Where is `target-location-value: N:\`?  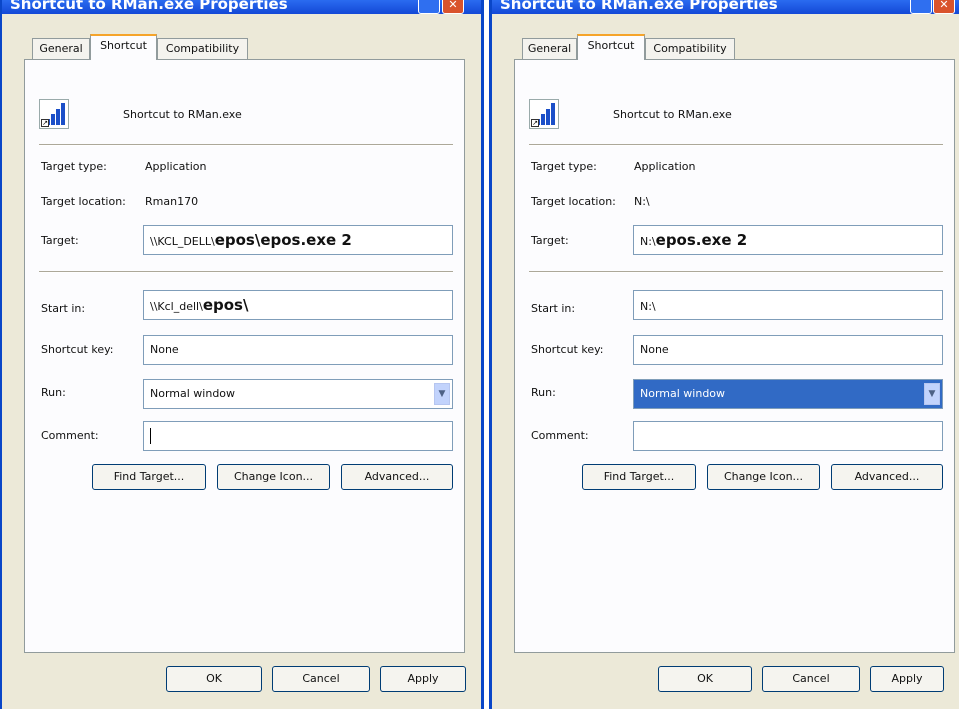 target-location-value: N:\ is located at coordinates (642, 201).